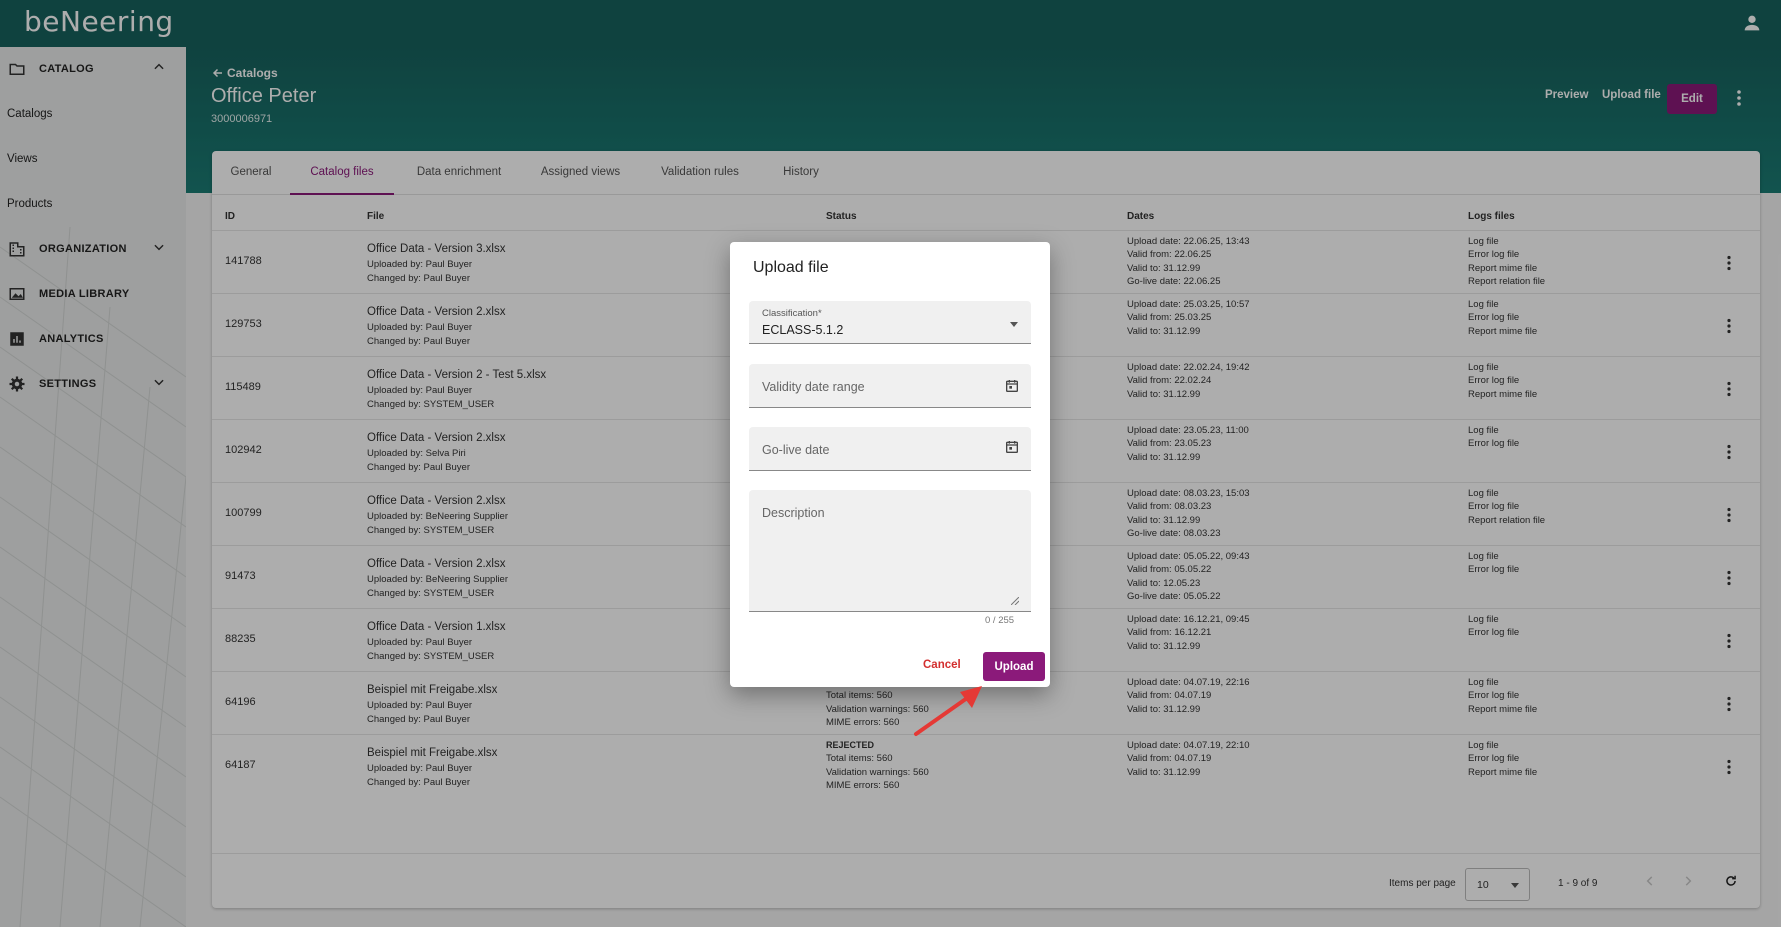 This screenshot has height=927, width=1781. I want to click on classification-select: Classification* ECLASS-5.1.2, so click(890, 322).